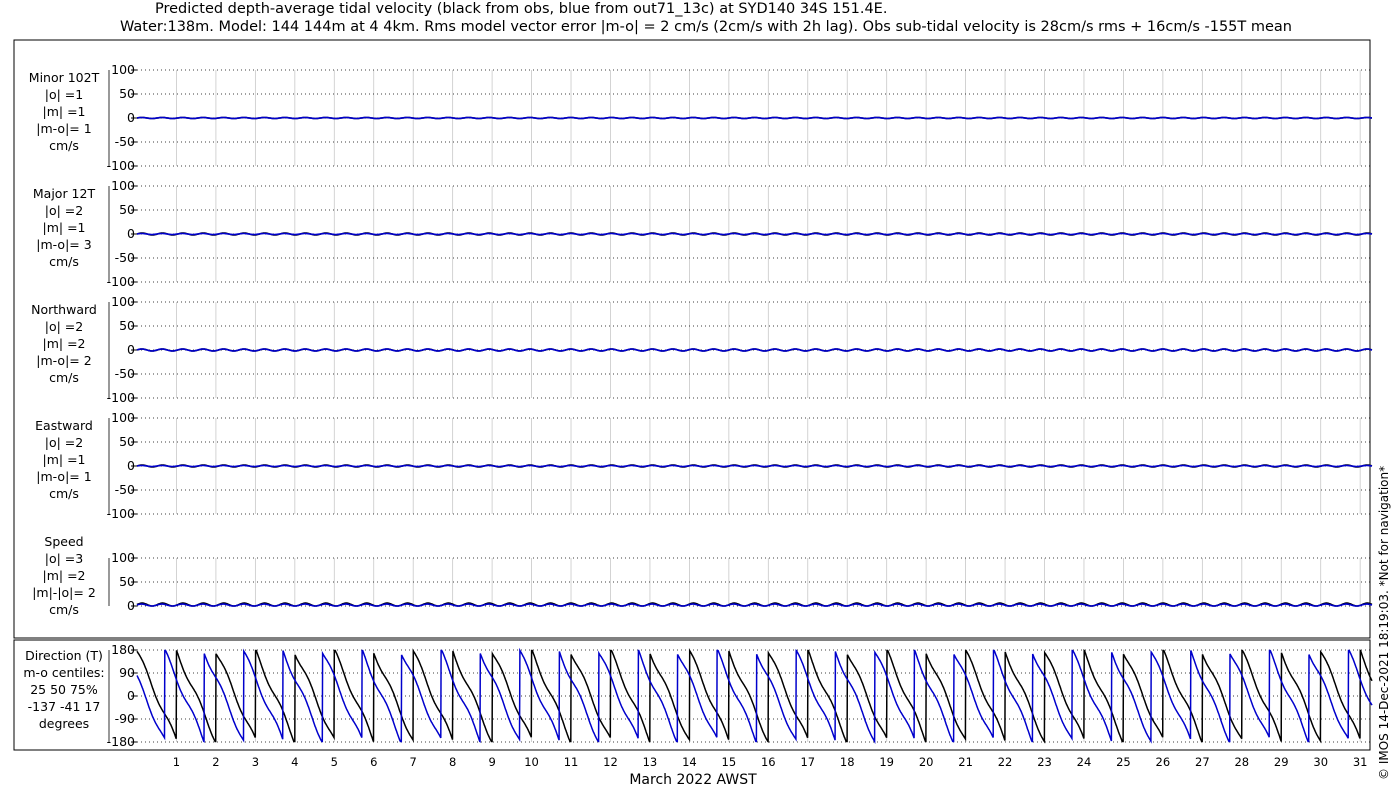  What do you see at coordinates (64, 94) in the screenshot?
I see `panel-label-line: |o| =1` at bounding box center [64, 94].